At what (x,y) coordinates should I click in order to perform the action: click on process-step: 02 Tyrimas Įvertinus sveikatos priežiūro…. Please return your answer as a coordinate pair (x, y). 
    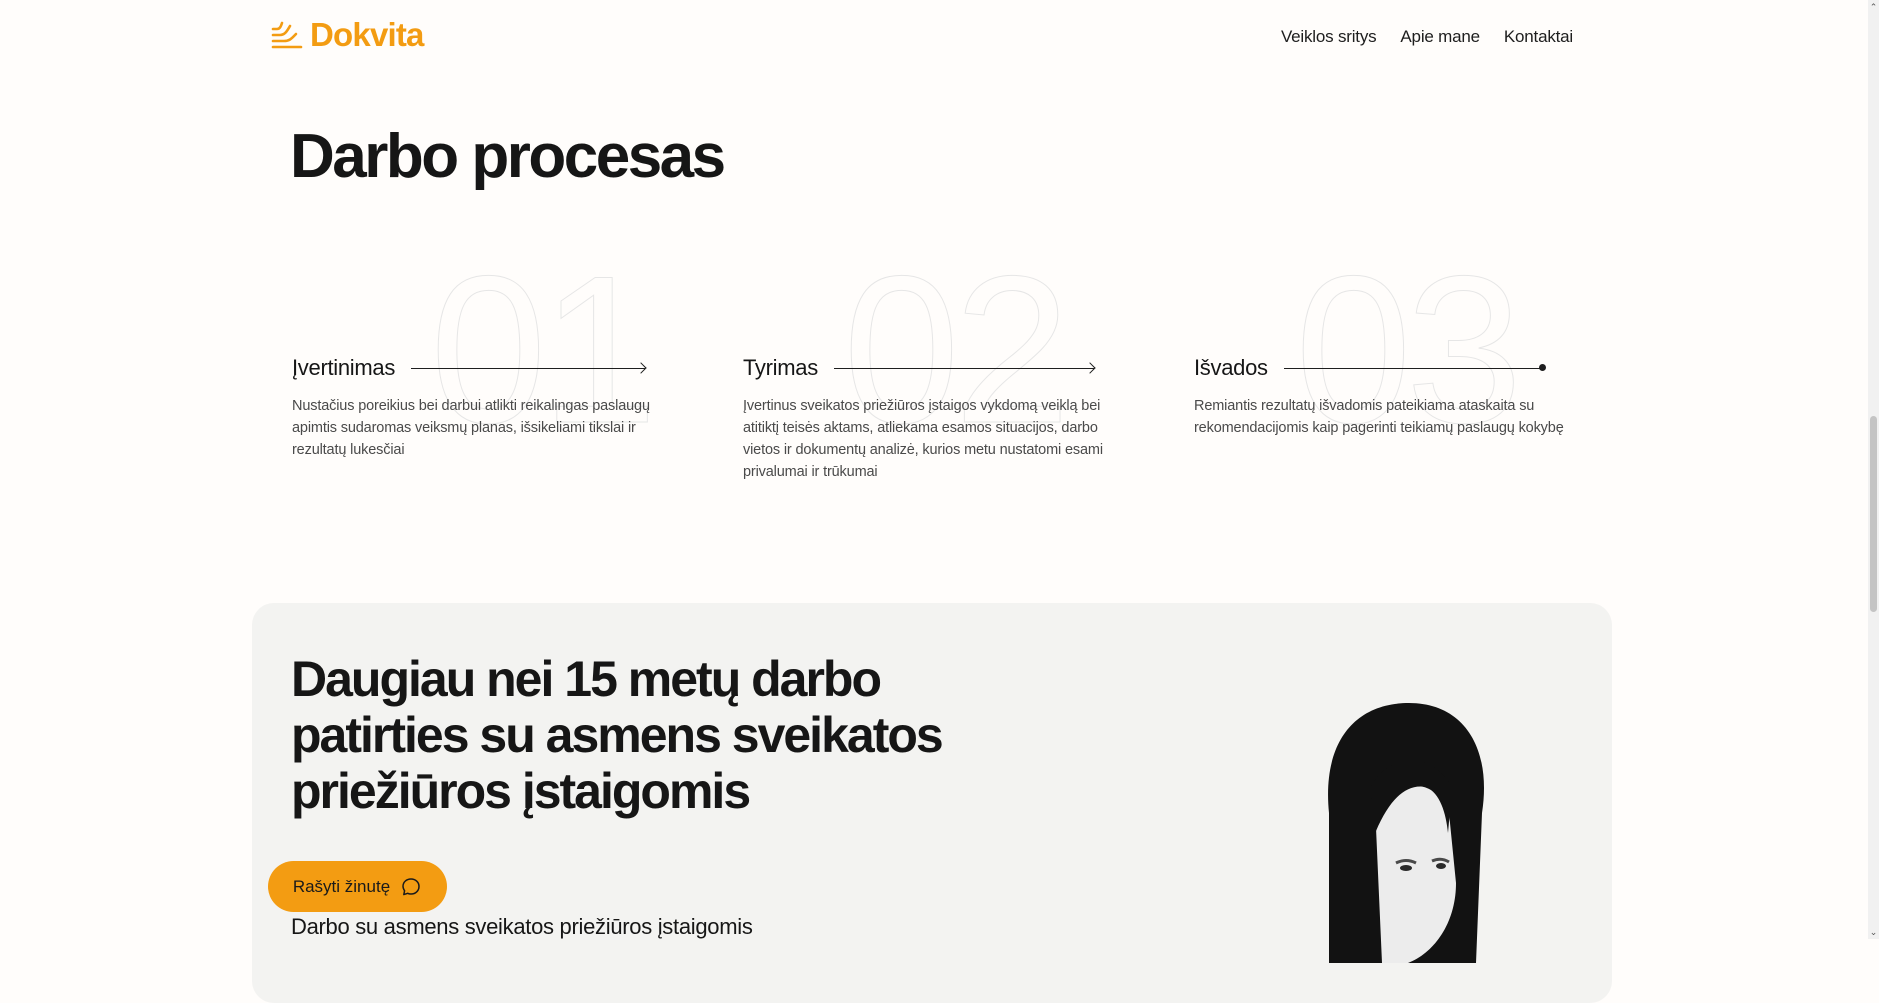
    Looking at the image, I should click on (933, 364).